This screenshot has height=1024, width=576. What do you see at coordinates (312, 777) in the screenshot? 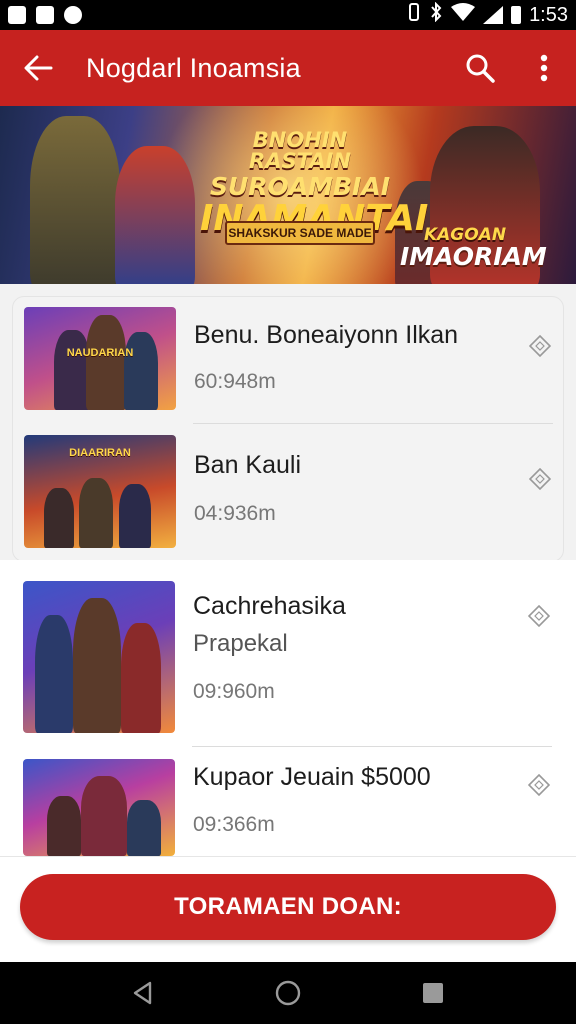
I see `item-title: Kupaor Jeuain $5000` at bounding box center [312, 777].